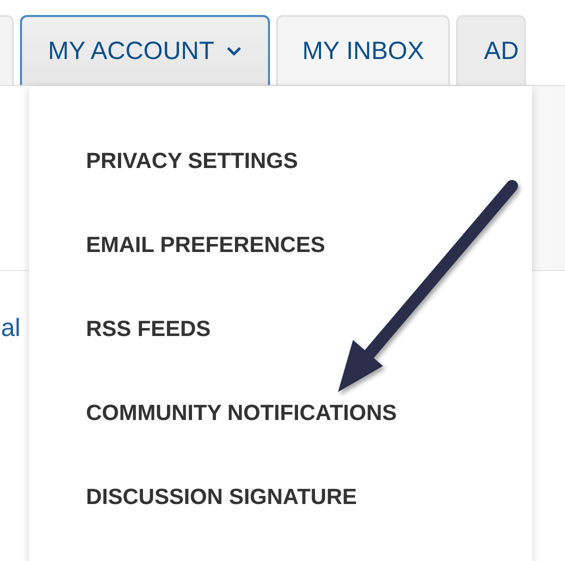 This screenshot has height=561, width=565. Describe the element at coordinates (234, 51) in the screenshot. I see `chevron-down-icon` at that location.